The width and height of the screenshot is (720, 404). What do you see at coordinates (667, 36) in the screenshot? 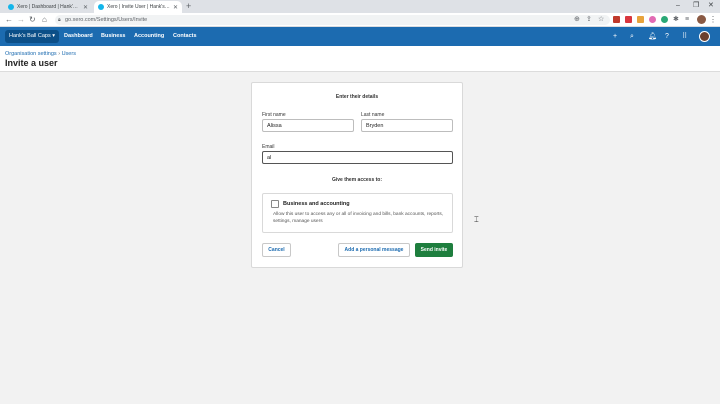
I see `help-icon: ?` at bounding box center [667, 36].